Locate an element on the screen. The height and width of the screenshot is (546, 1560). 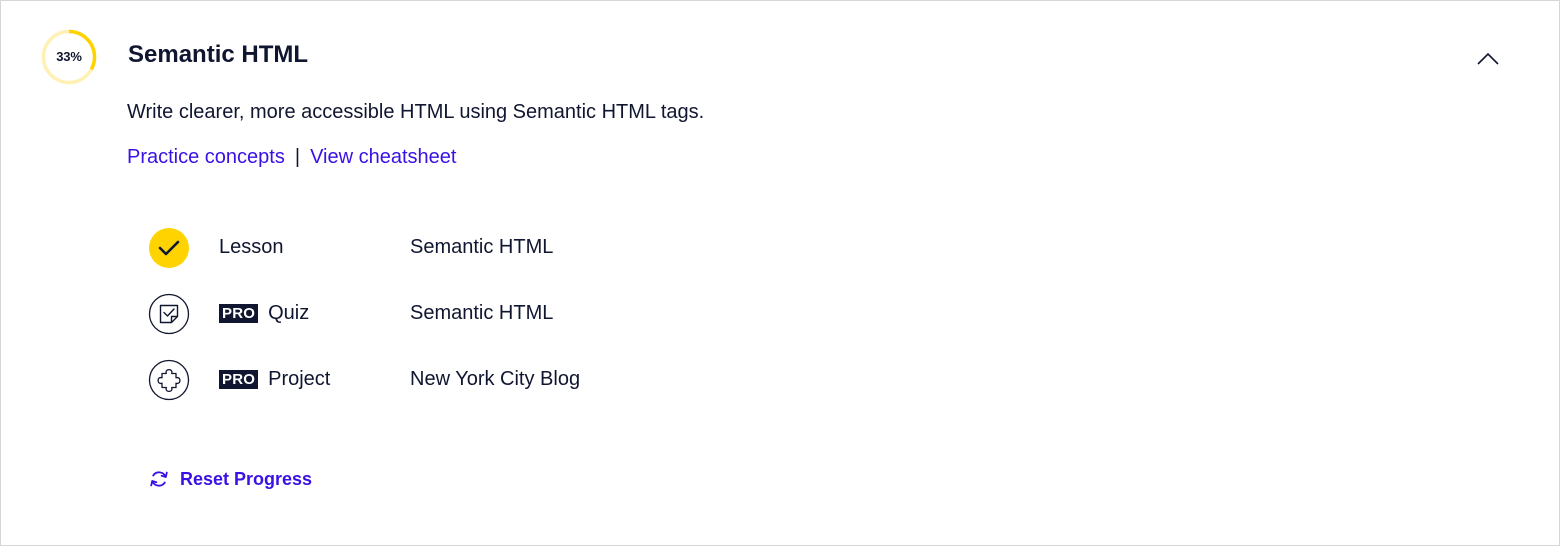
item-type-text: Lesson is located at coordinates (251, 247).